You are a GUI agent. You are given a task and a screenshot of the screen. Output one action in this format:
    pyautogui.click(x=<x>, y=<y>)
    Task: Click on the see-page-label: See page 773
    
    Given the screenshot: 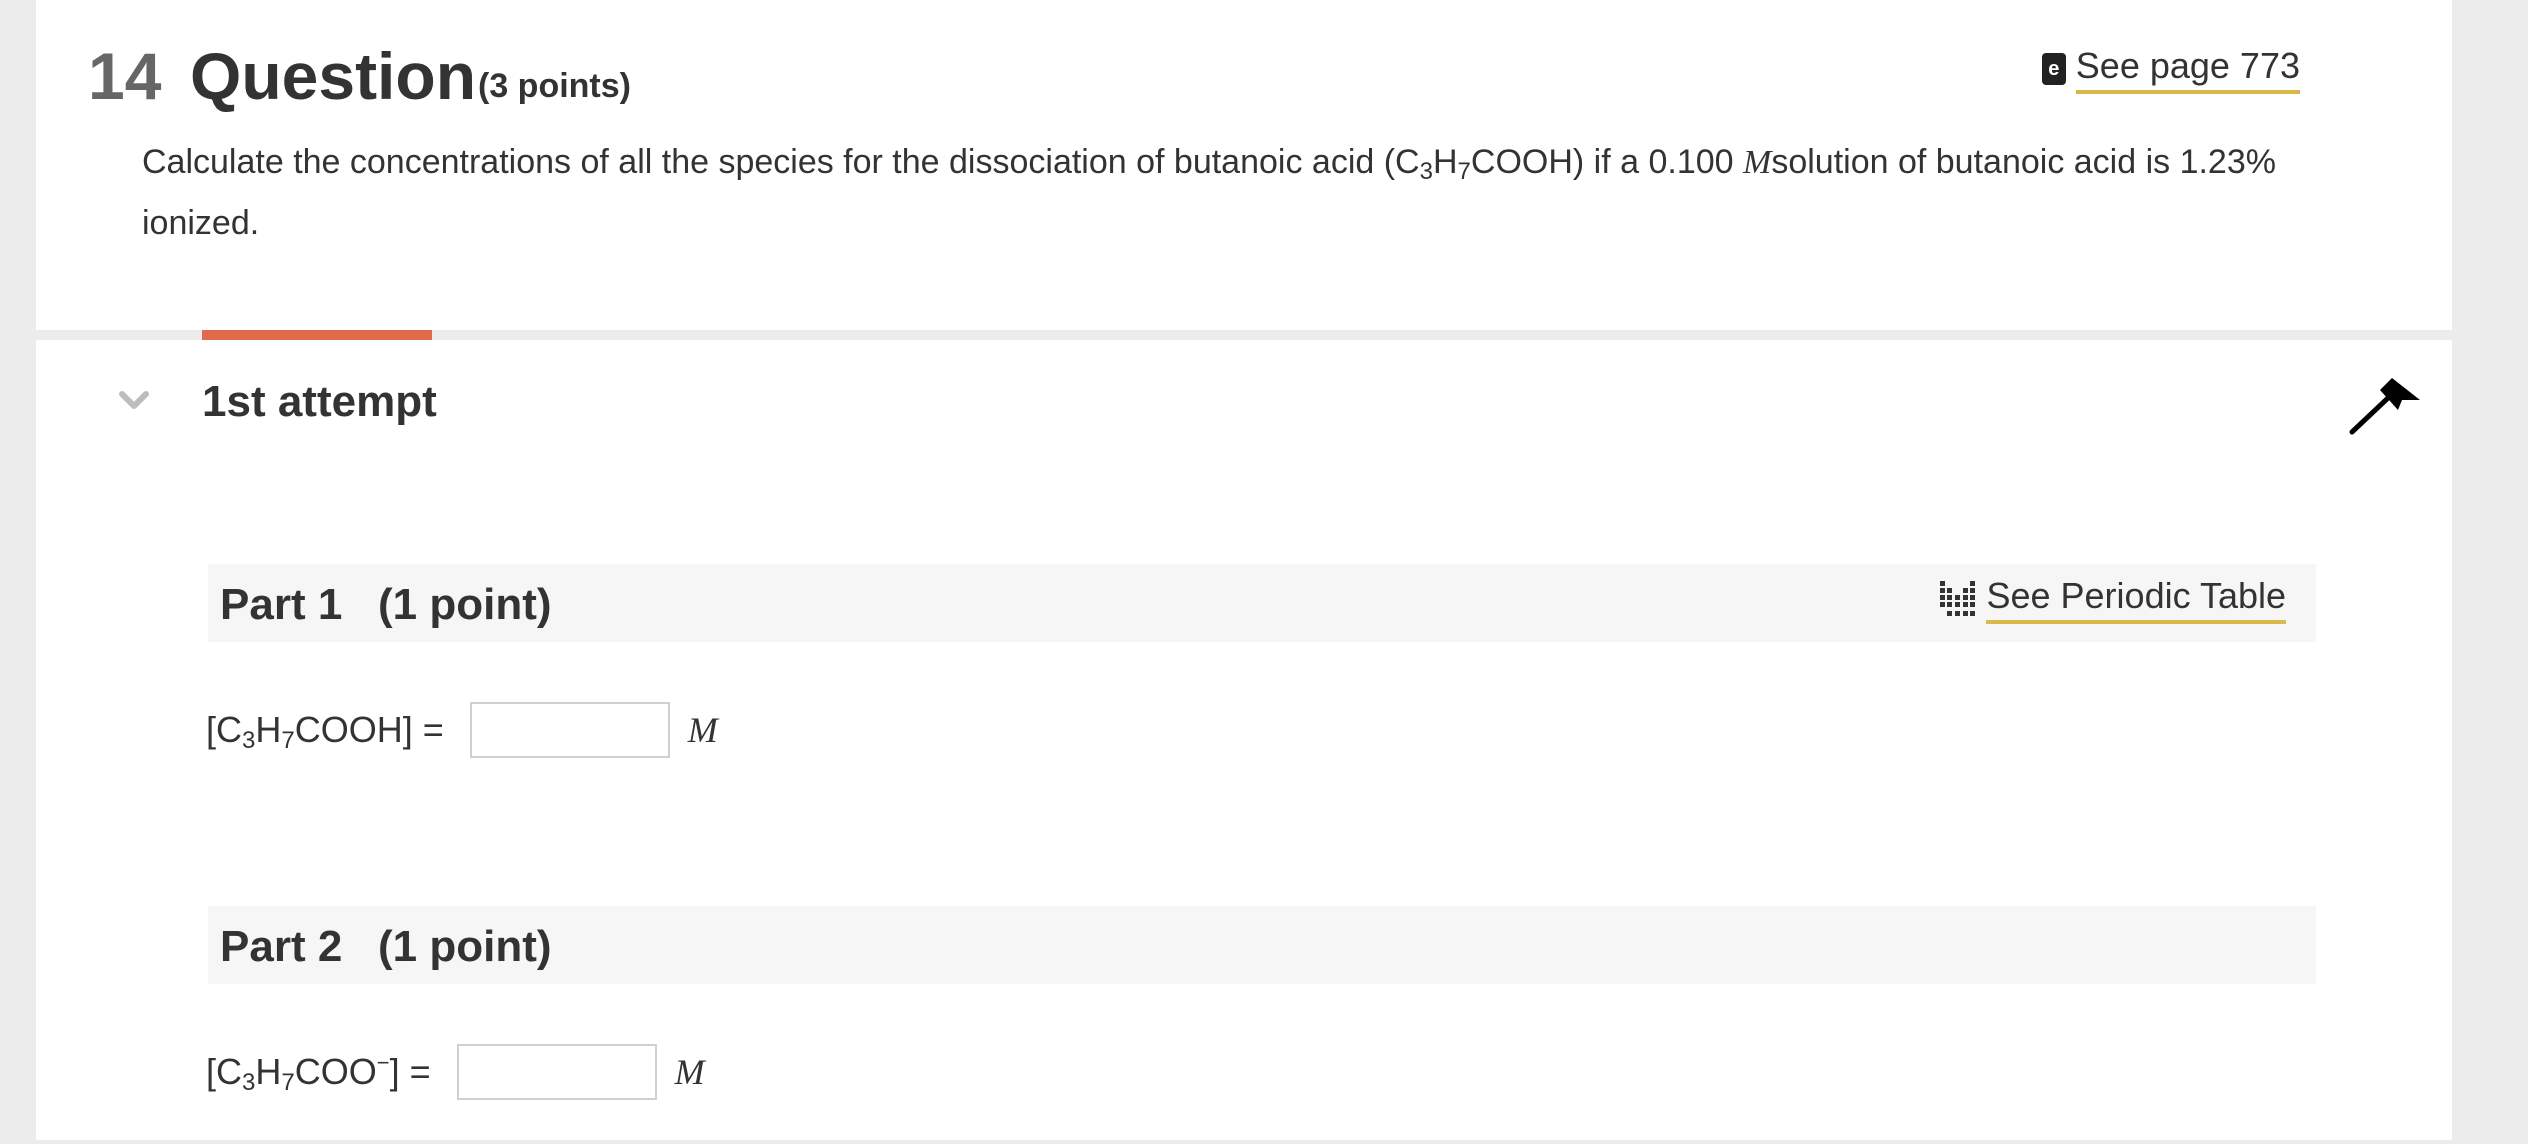 What is the action you would take?
    pyautogui.click(x=2187, y=69)
    